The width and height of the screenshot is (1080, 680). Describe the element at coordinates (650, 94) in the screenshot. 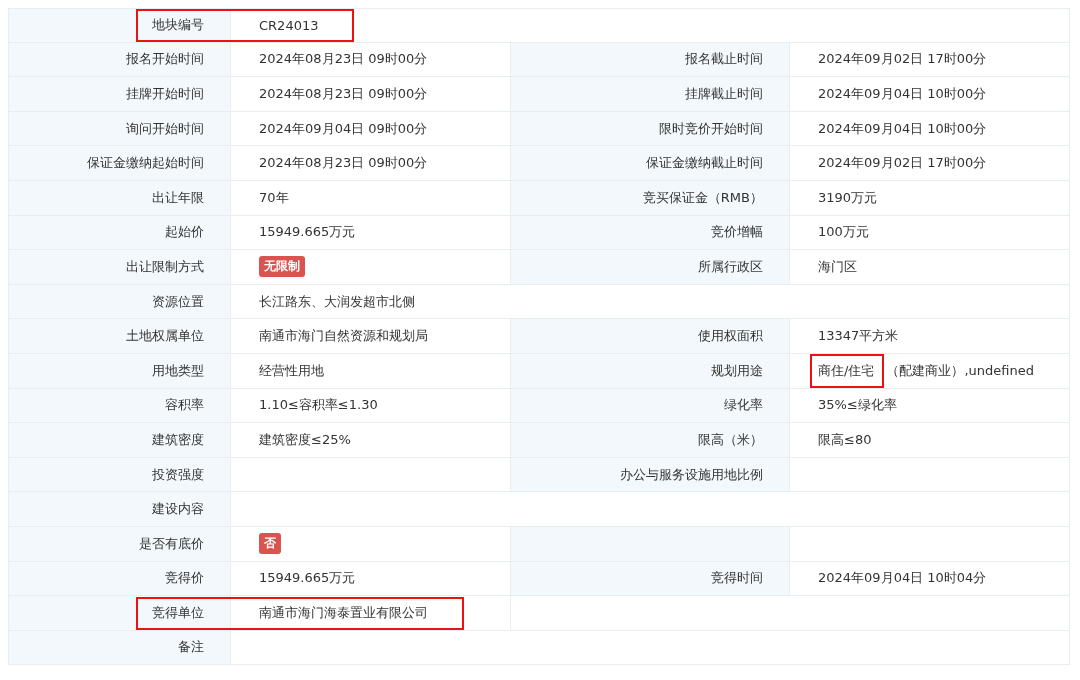

I see `field-label: 挂牌截止时间` at that location.